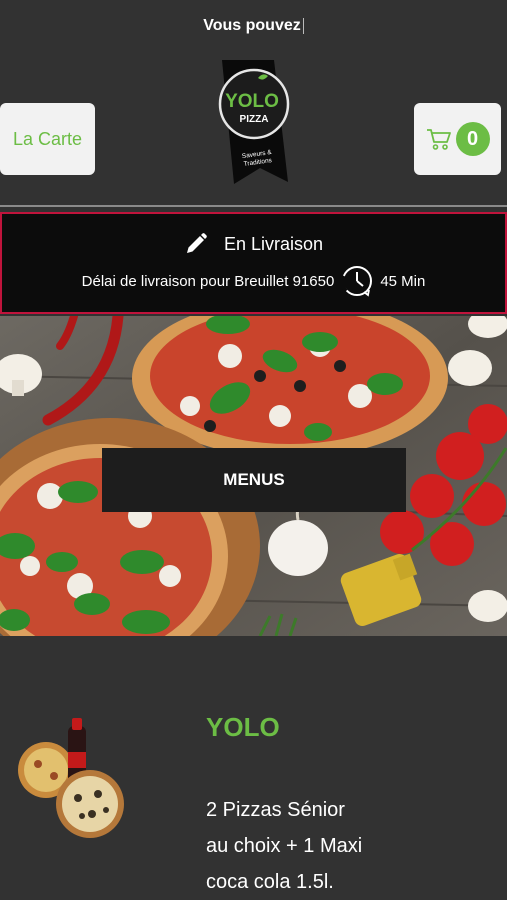 Image resolution: width=507 pixels, height=900 pixels. What do you see at coordinates (403, 281) in the screenshot?
I see `delivery-delay-time: 45 Min` at bounding box center [403, 281].